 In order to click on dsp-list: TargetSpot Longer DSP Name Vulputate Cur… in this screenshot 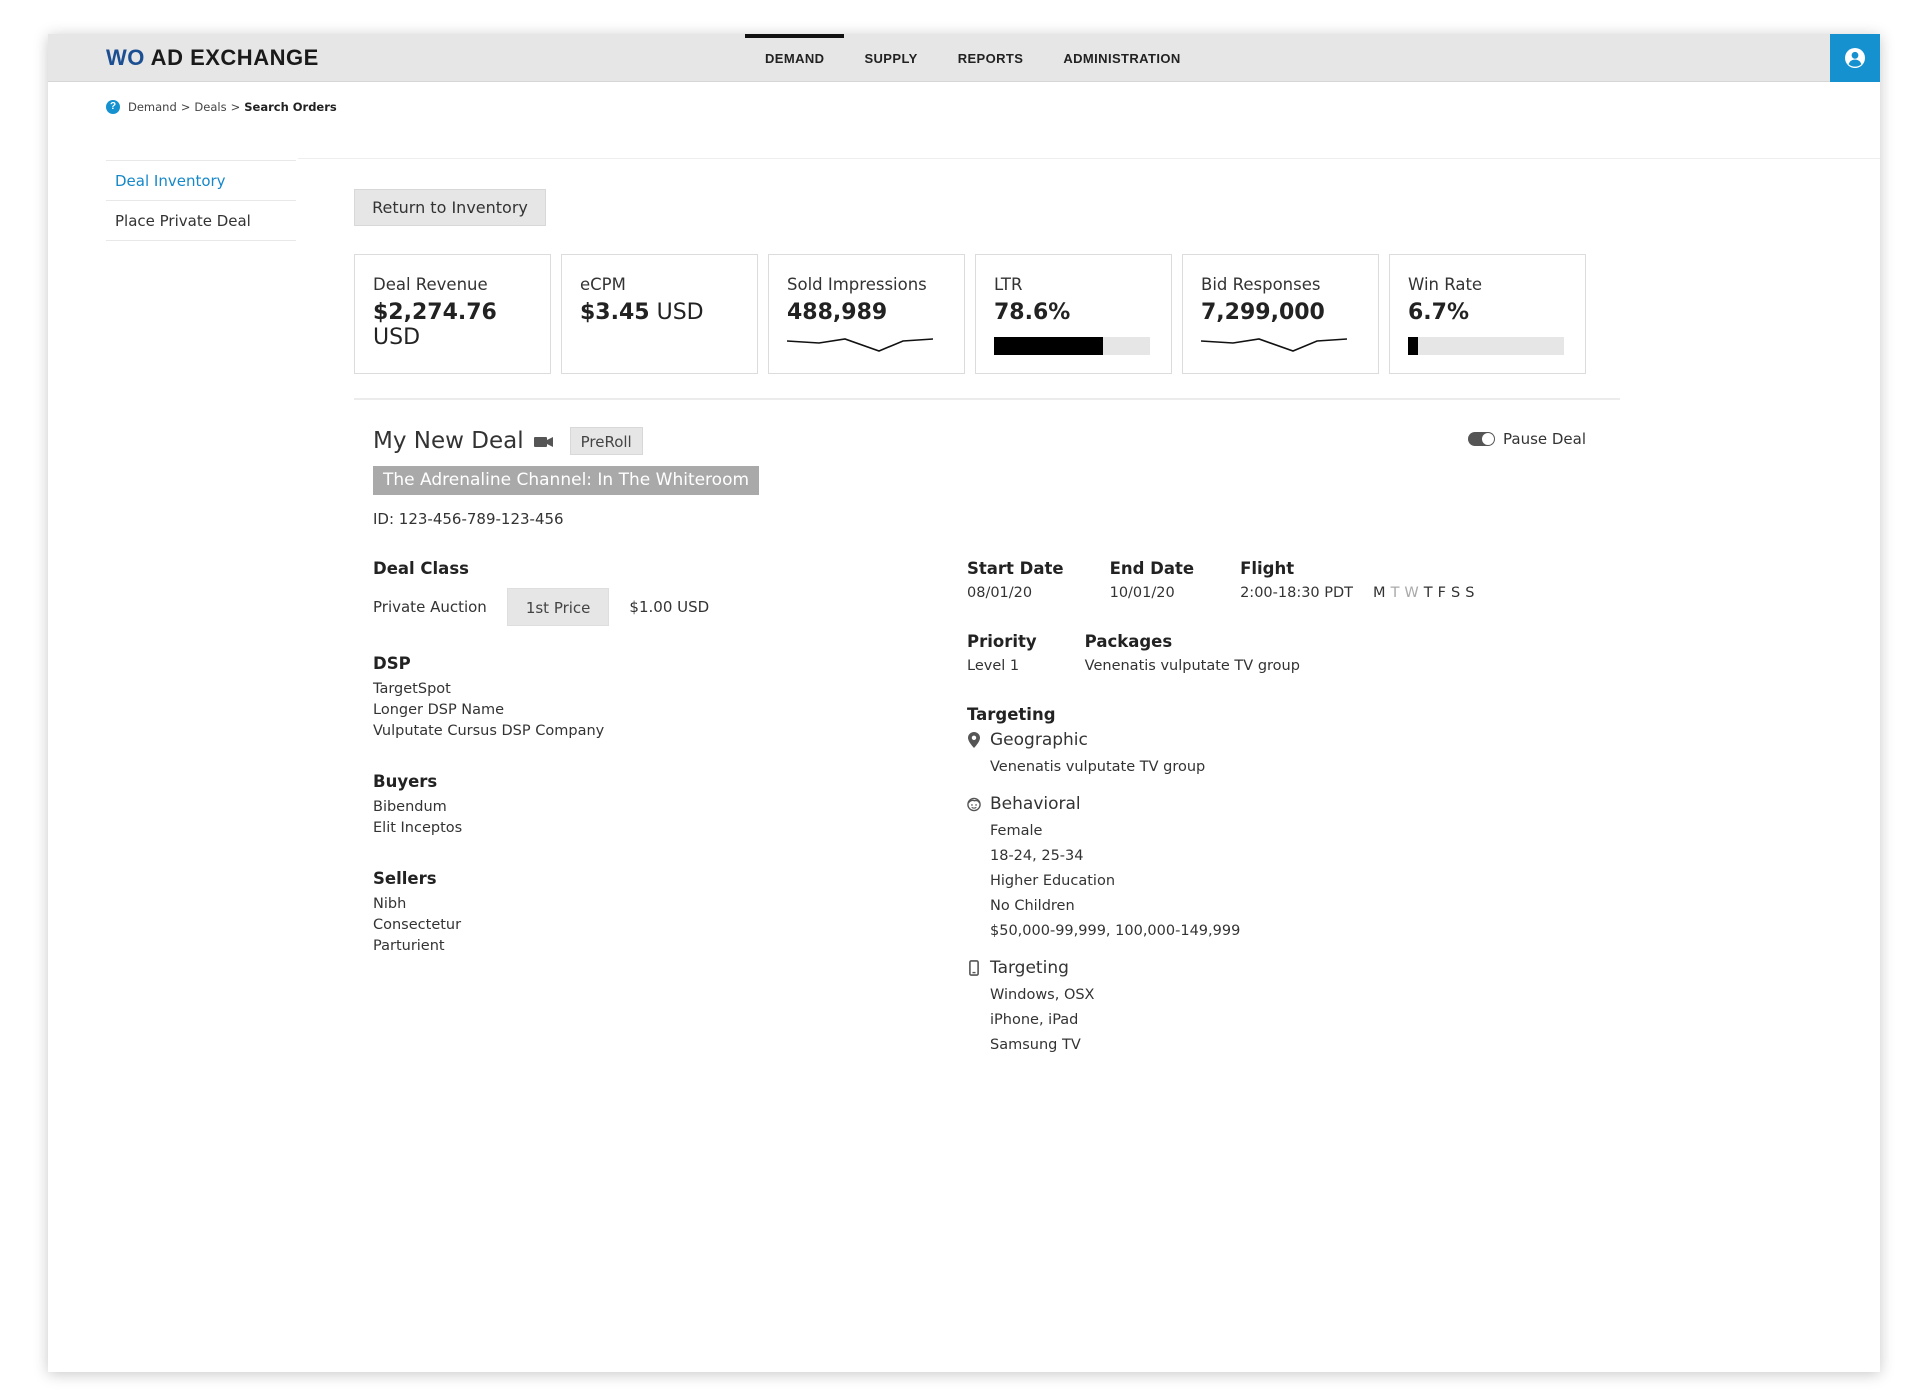, I will do `click(541, 710)`.